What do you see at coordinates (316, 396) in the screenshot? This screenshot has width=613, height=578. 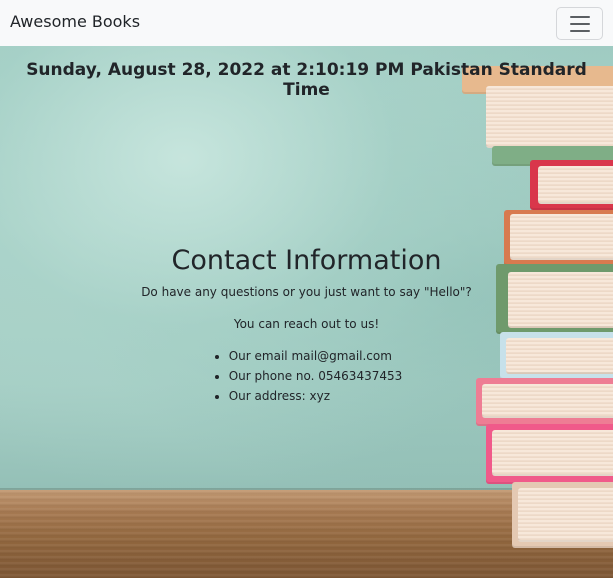 I see `contact-address: Our address: xyz` at bounding box center [316, 396].